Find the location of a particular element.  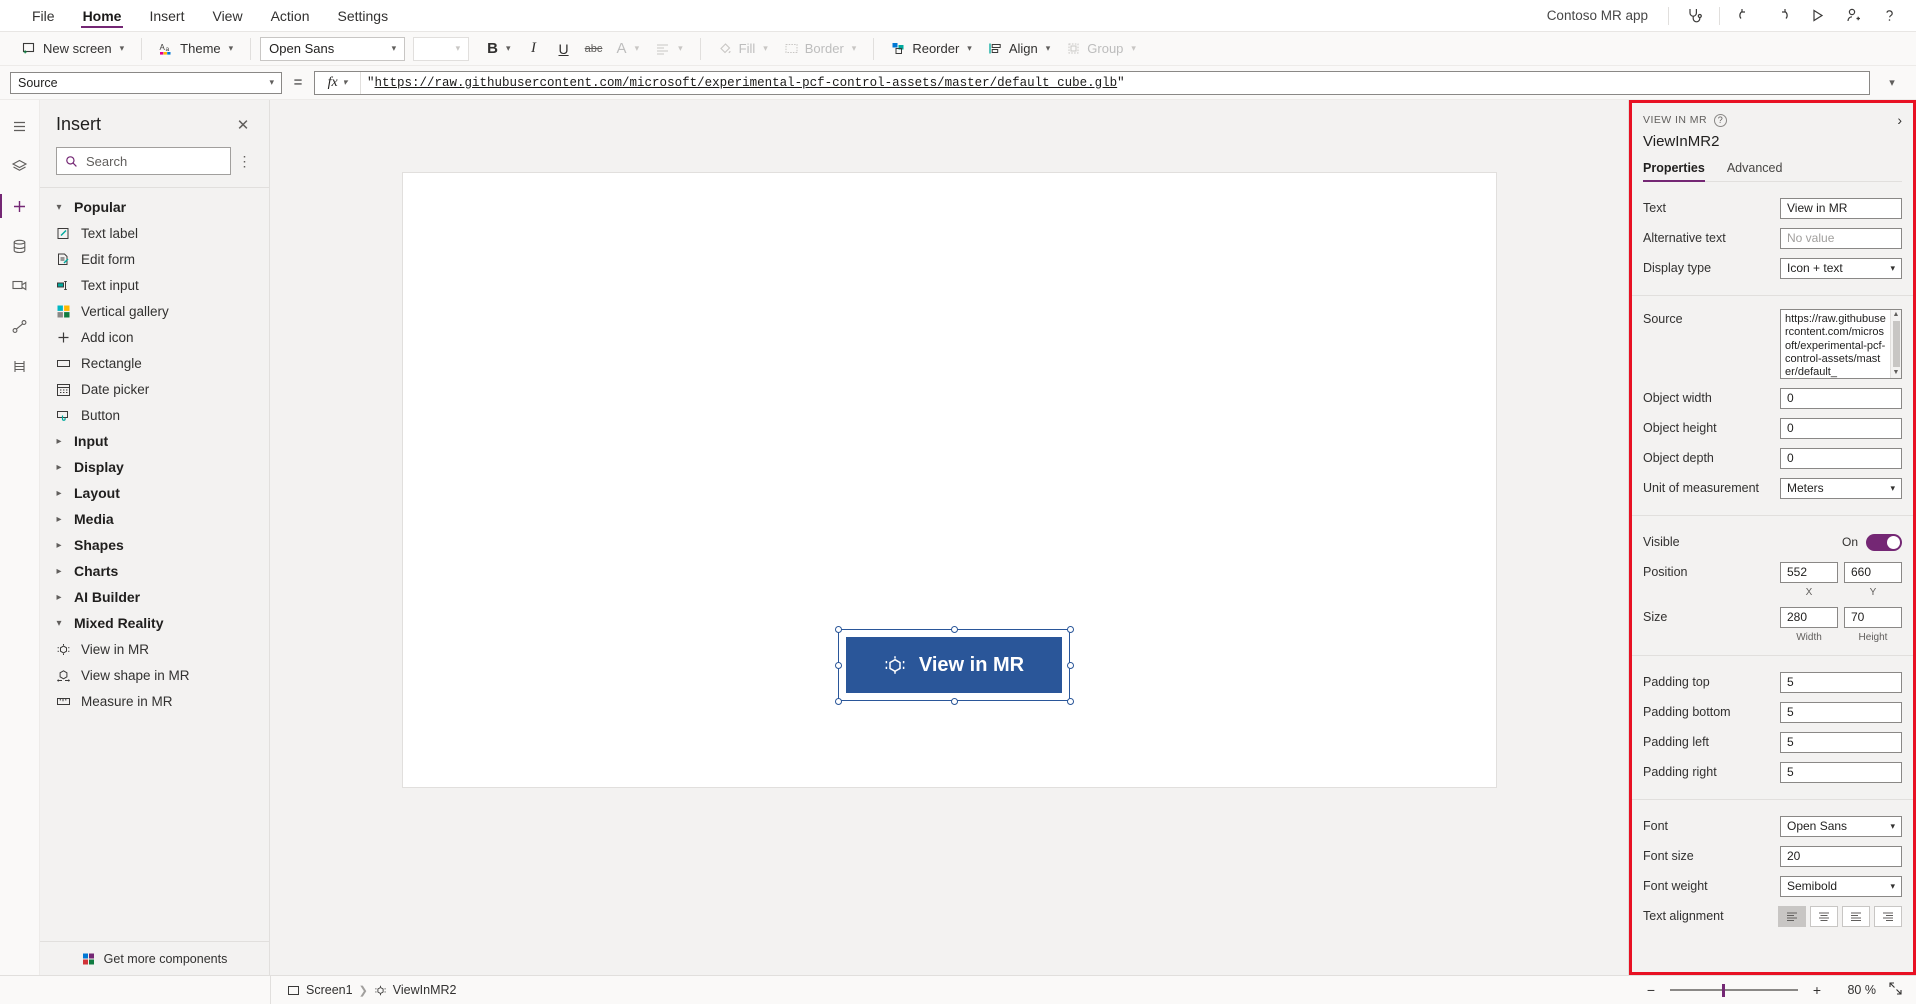

insert-group-mixed-reality: ▾ Mixed Reality is located at coordinates (154, 623).